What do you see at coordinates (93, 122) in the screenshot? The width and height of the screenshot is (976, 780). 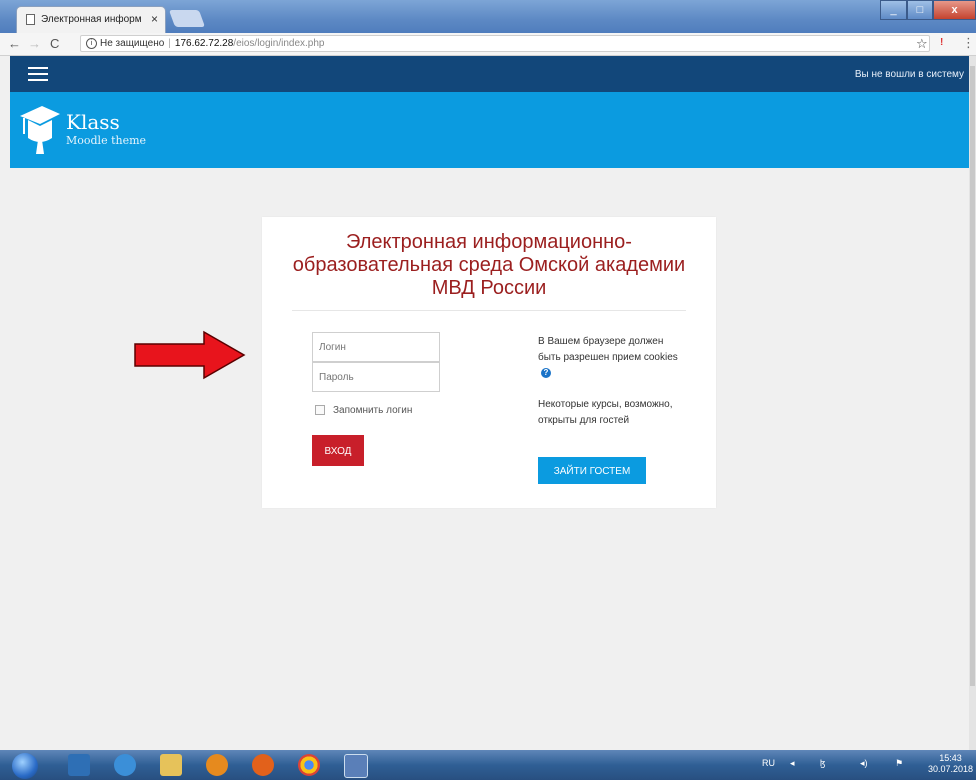 I see `brand-name: Klass` at bounding box center [93, 122].